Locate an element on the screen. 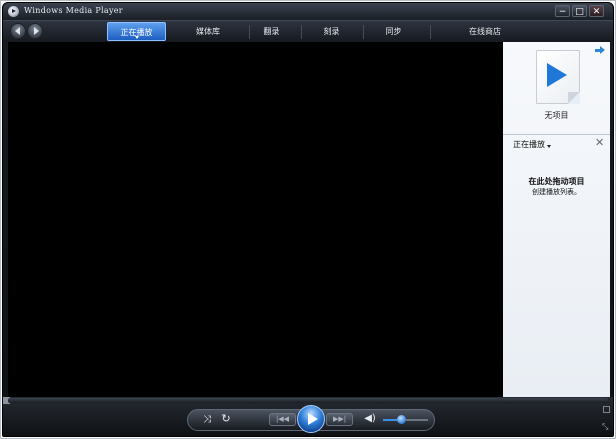  media-document-icon is located at coordinates (558, 77).